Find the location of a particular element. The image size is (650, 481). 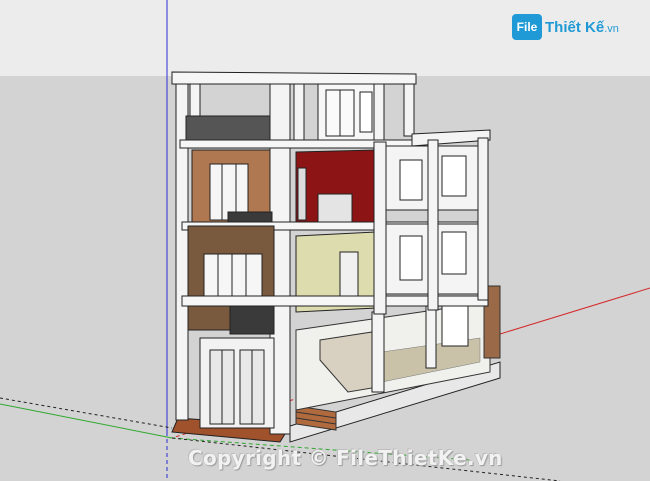

side-window-2f-b is located at coordinates (454, 253).